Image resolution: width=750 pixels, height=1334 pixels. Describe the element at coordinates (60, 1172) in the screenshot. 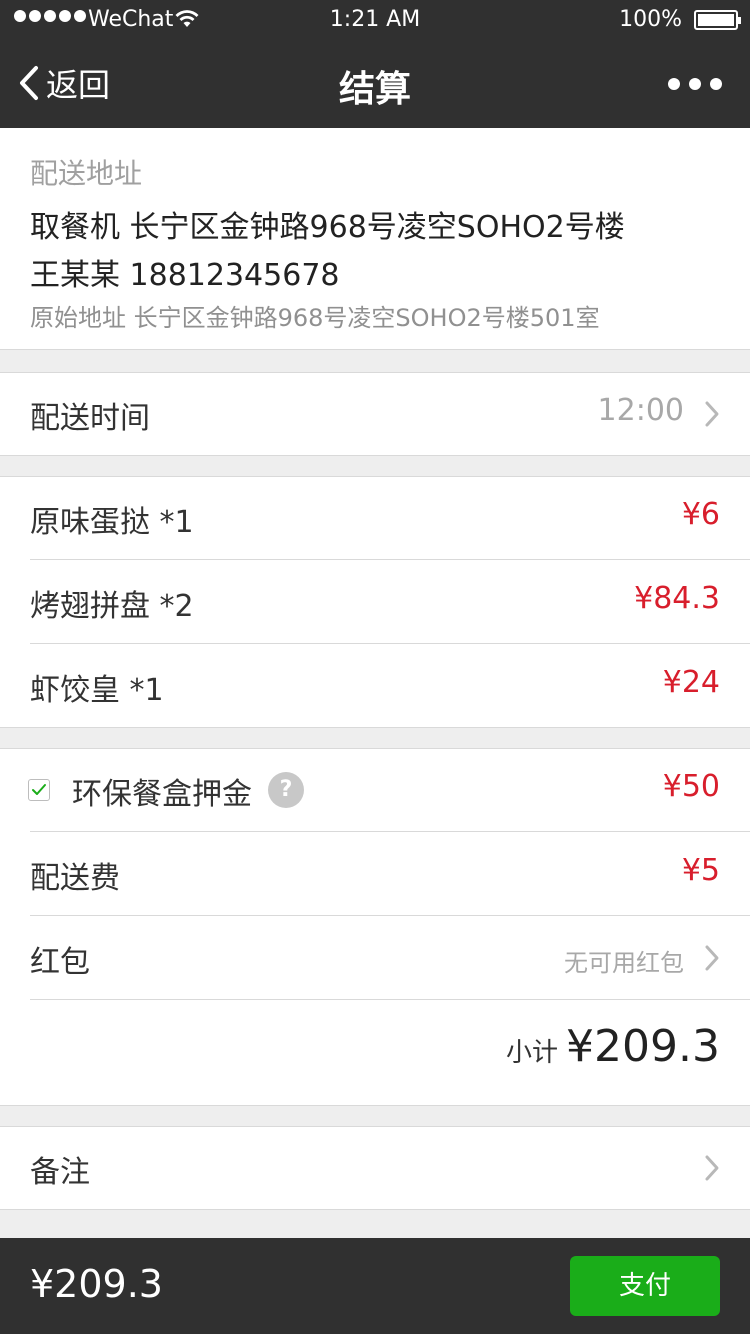

I see `note-label: 备注` at that location.